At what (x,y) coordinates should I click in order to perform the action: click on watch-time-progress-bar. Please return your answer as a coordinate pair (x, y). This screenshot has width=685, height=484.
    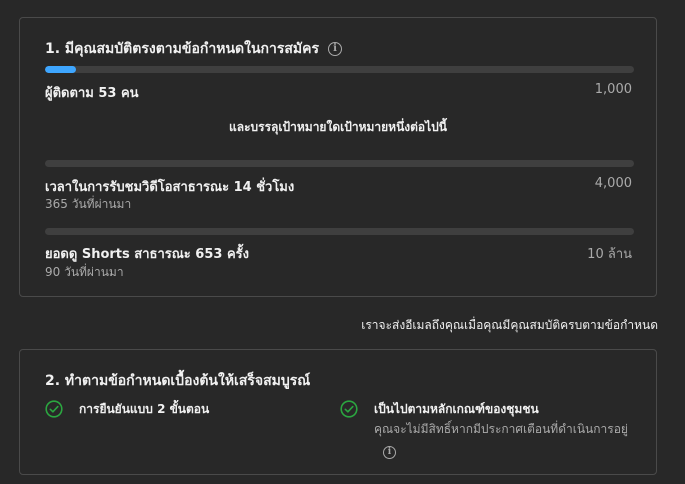
    Looking at the image, I should click on (339, 163).